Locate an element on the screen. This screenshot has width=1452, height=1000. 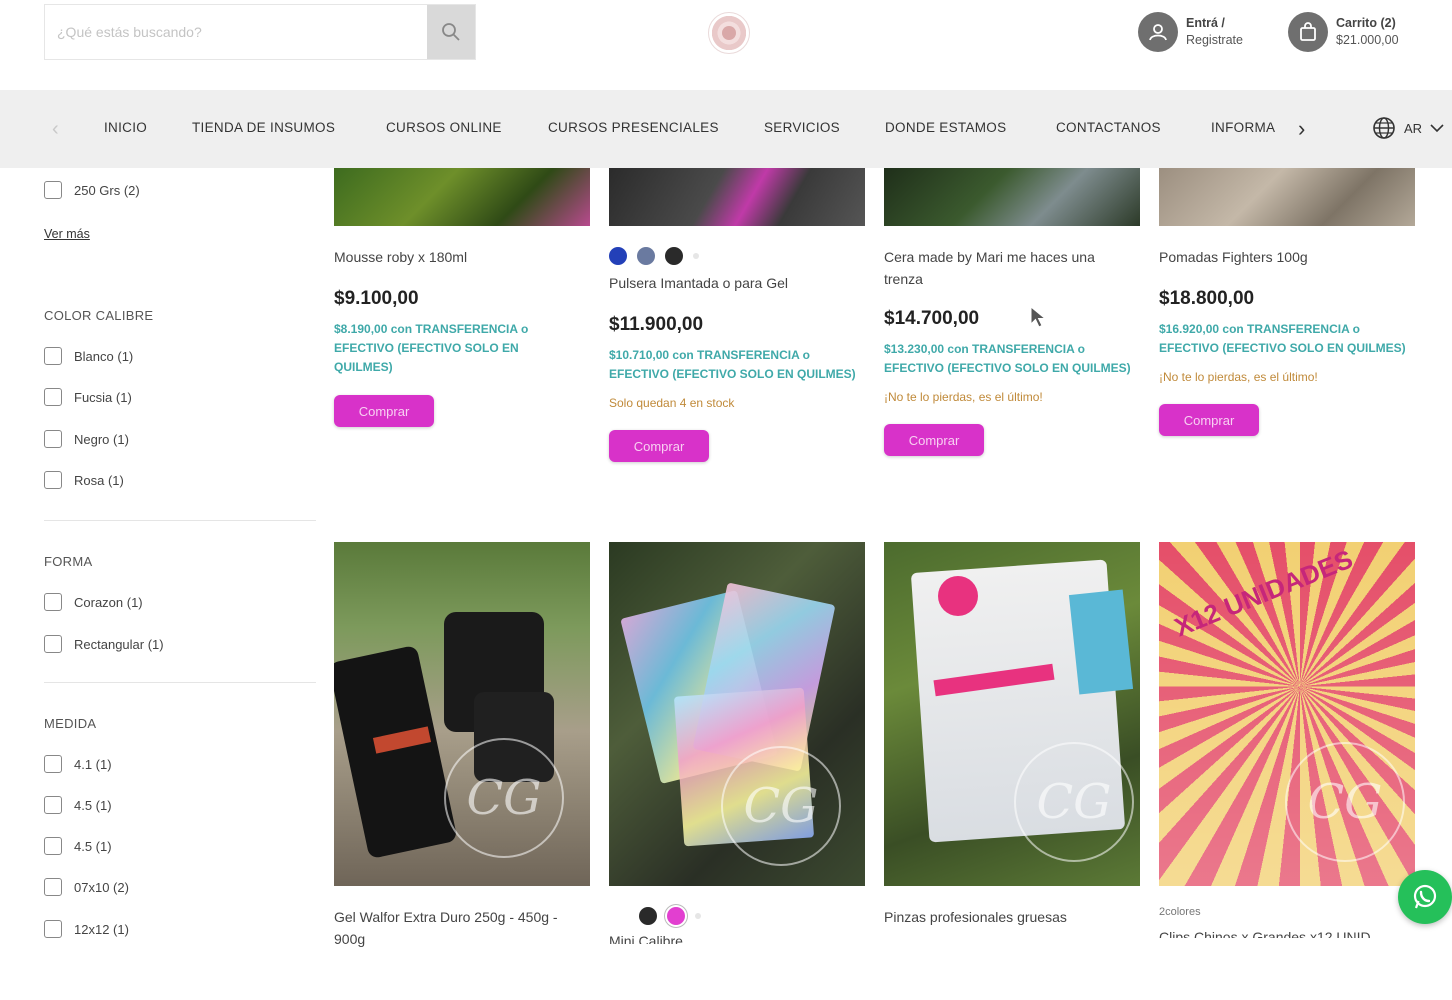
filter-label: Fucsia (1) is located at coordinates (103, 397).